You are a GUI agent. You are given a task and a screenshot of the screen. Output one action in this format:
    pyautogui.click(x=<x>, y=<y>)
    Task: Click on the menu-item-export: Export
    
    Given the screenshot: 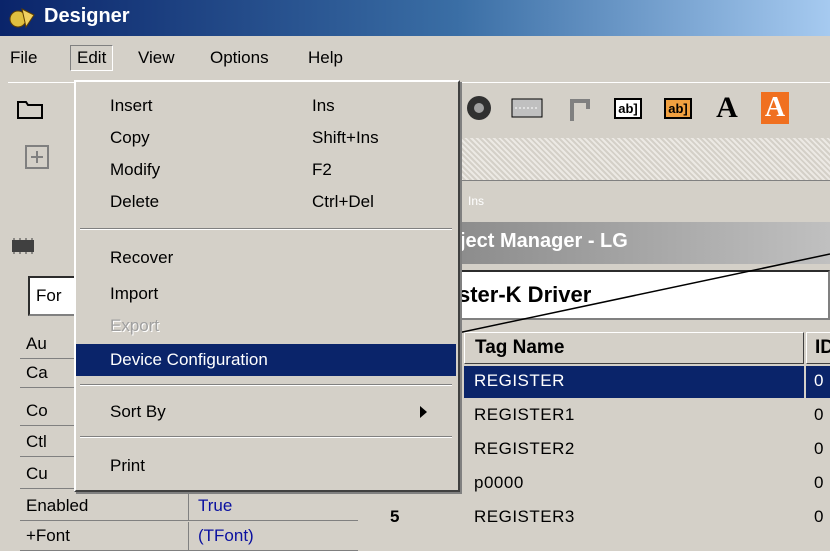 What is the action you would take?
    pyautogui.click(x=135, y=325)
    